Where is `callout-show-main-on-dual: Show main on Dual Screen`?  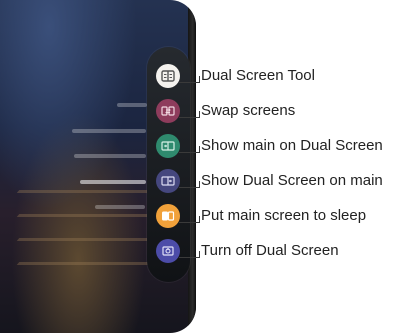
callout-show-main-on-dual: Show main on Dual Screen is located at coordinates (292, 145).